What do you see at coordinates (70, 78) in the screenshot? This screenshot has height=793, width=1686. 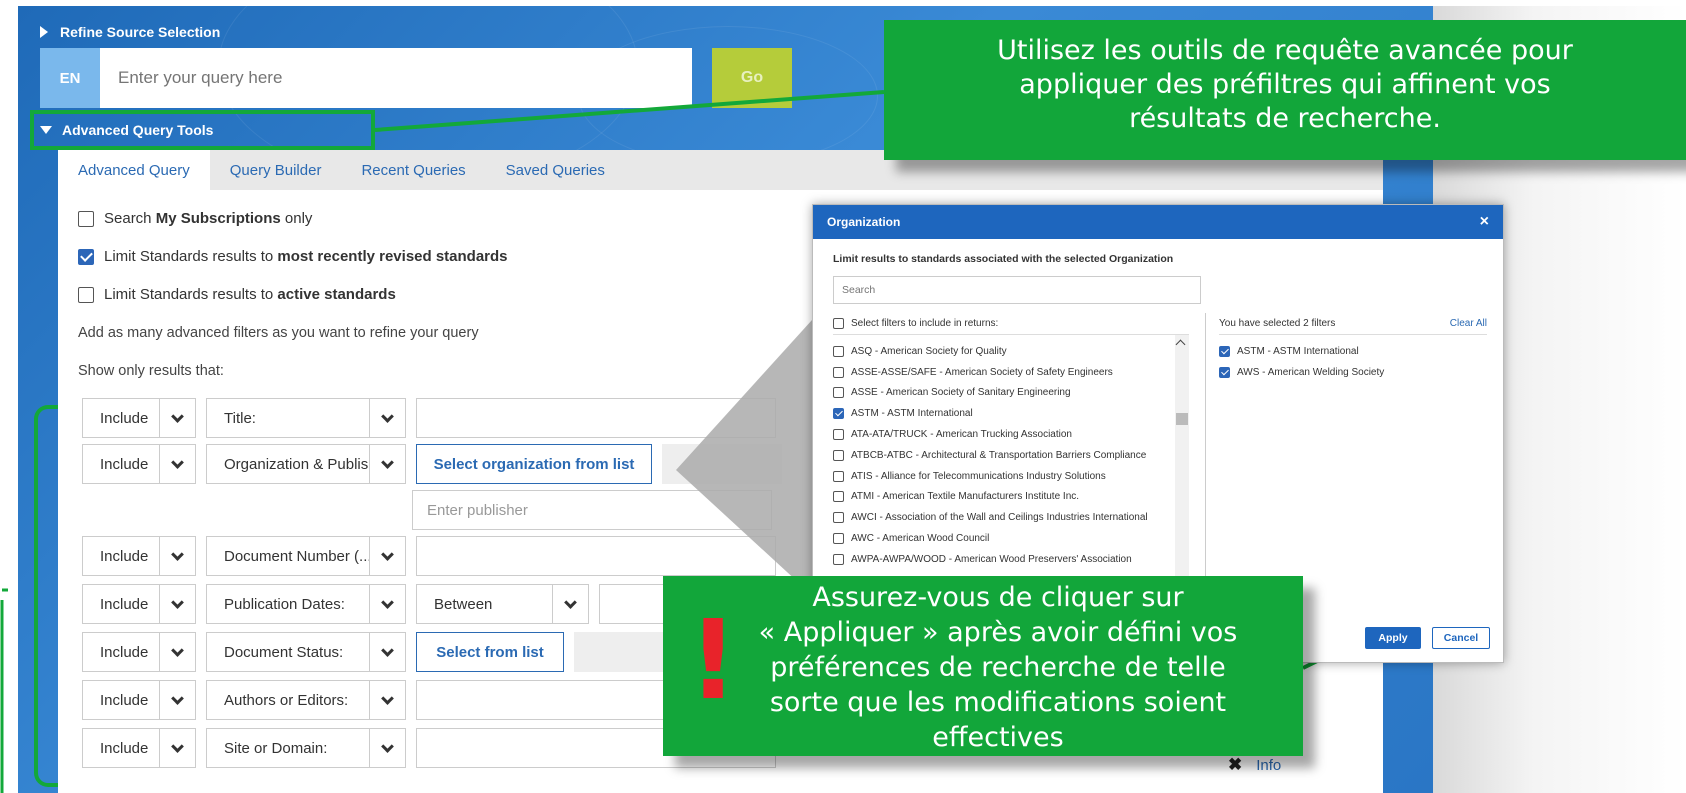 I see `language-selector: EN` at bounding box center [70, 78].